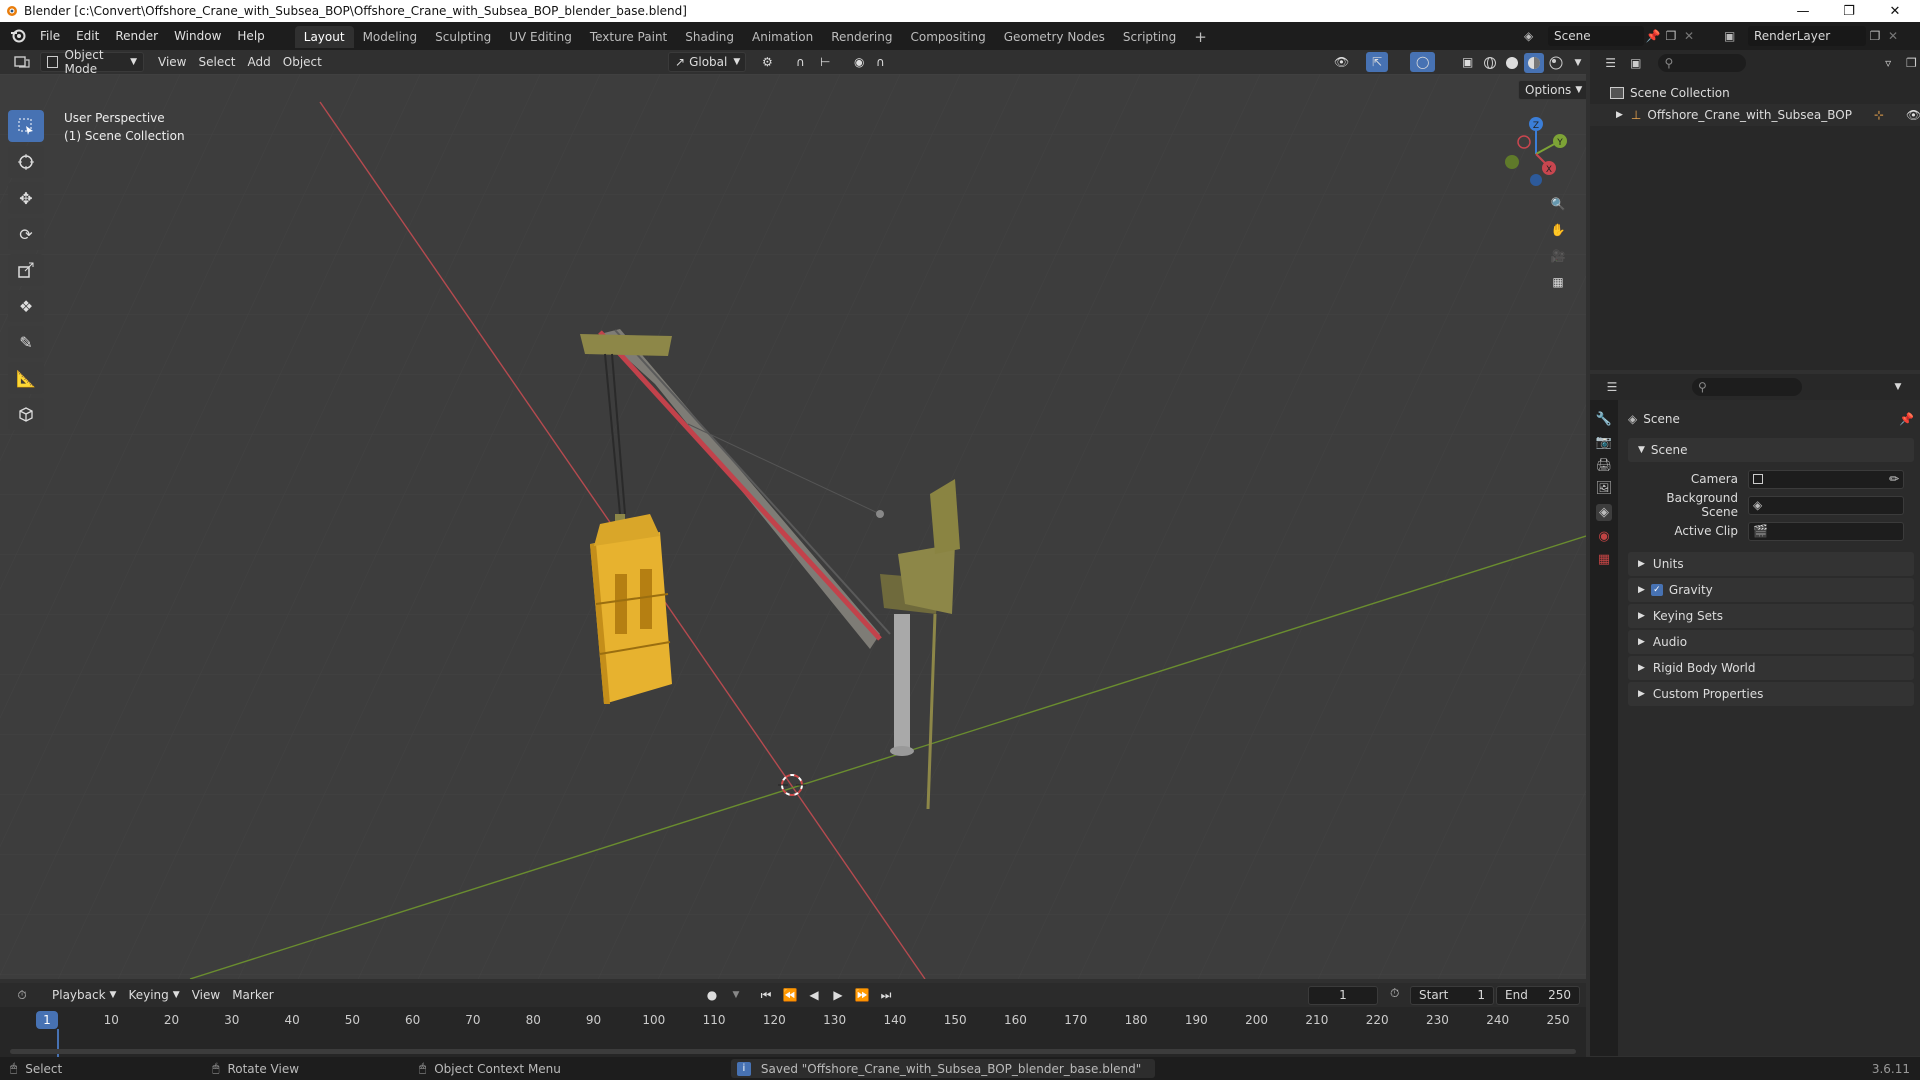 Image resolution: width=1920 pixels, height=1080 pixels. I want to click on section-units: ▶ Units, so click(1771, 564).